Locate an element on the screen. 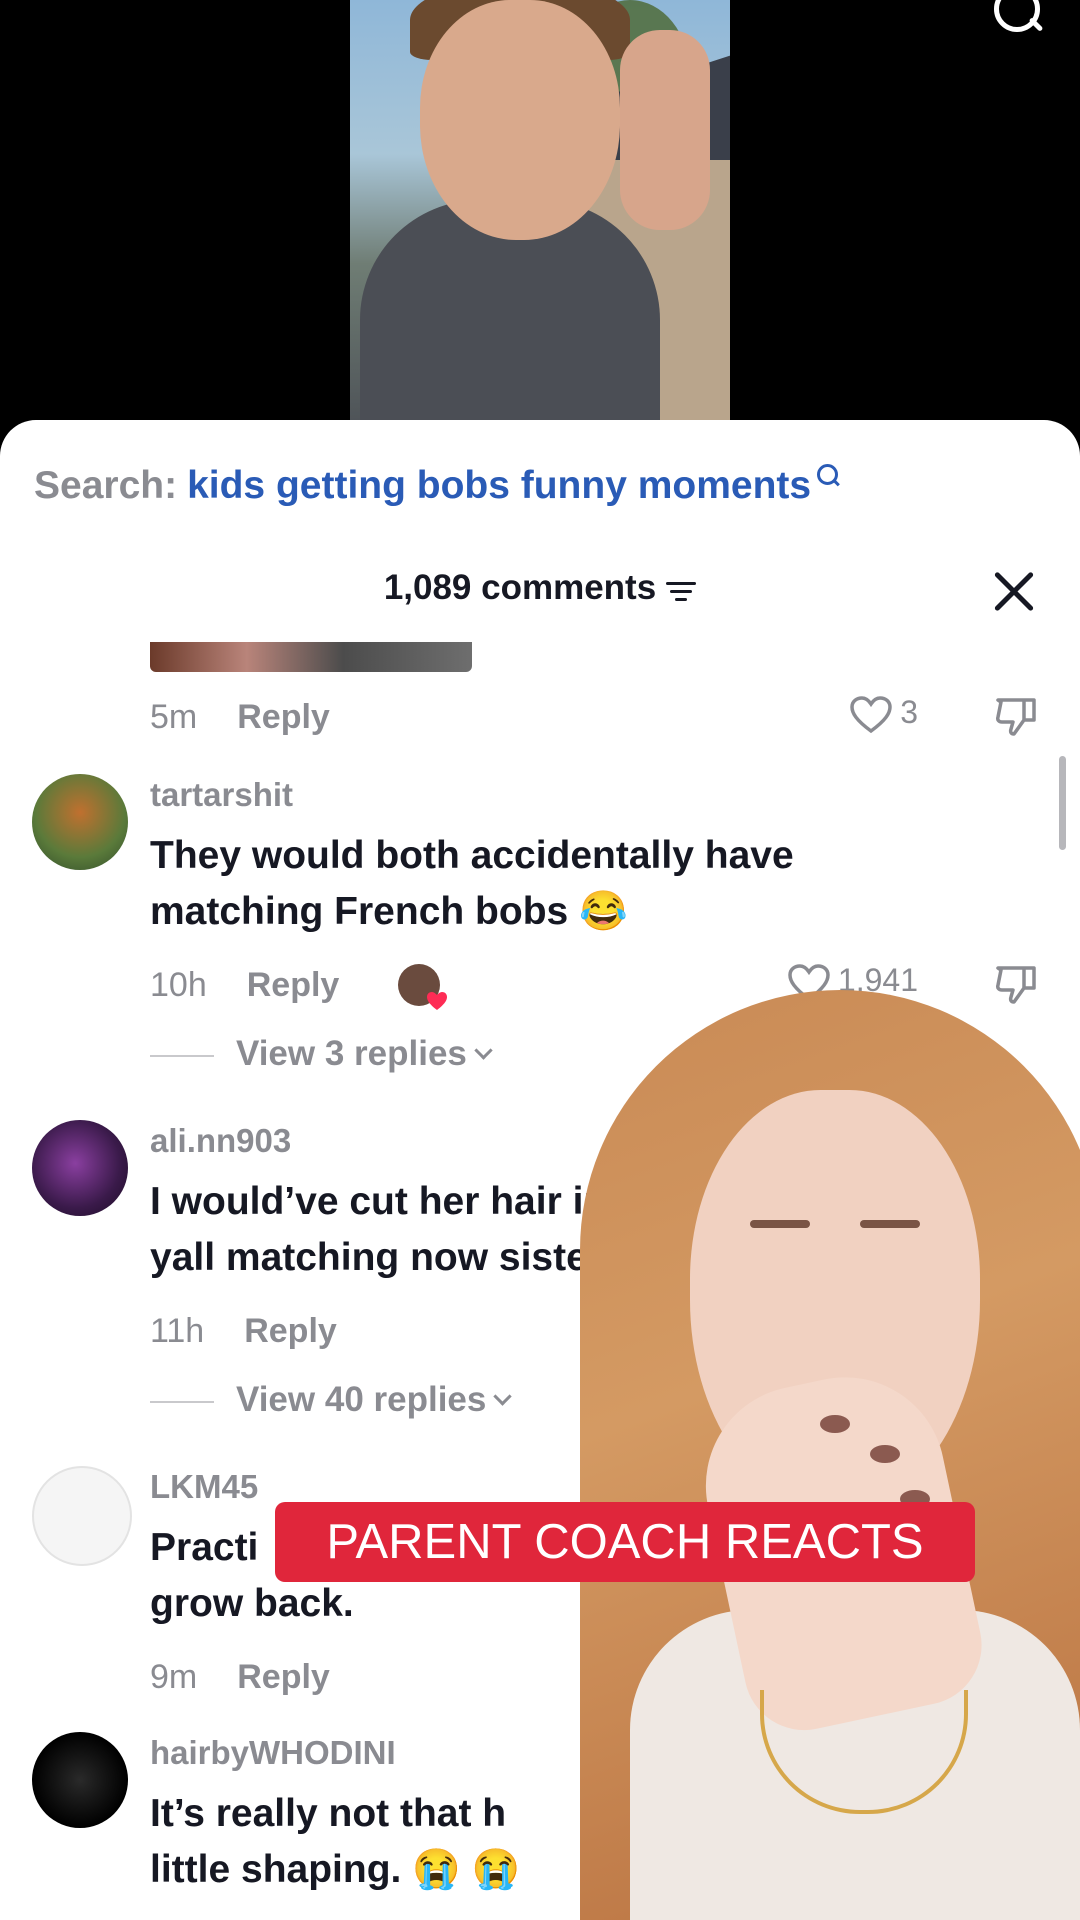 The image size is (1080, 1920). comments-count: 1,089 comments is located at coordinates (520, 587).